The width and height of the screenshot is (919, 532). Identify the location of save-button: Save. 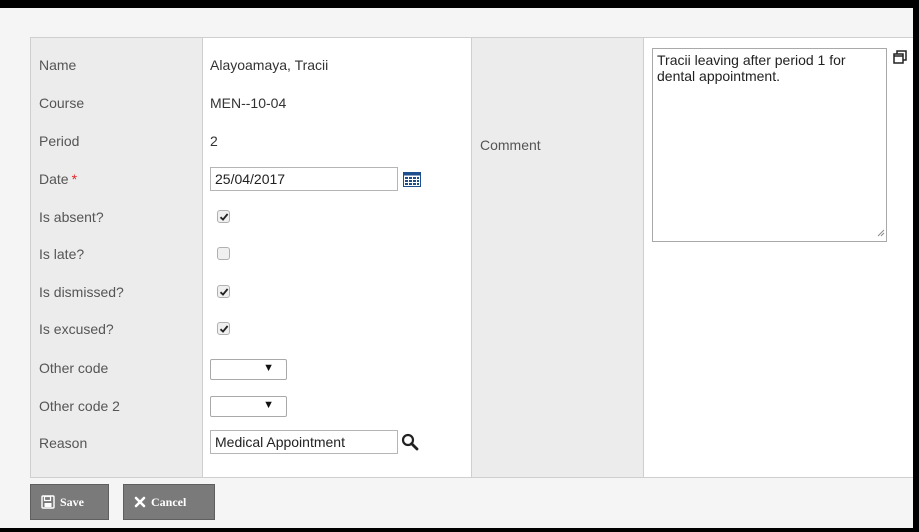
(69, 502).